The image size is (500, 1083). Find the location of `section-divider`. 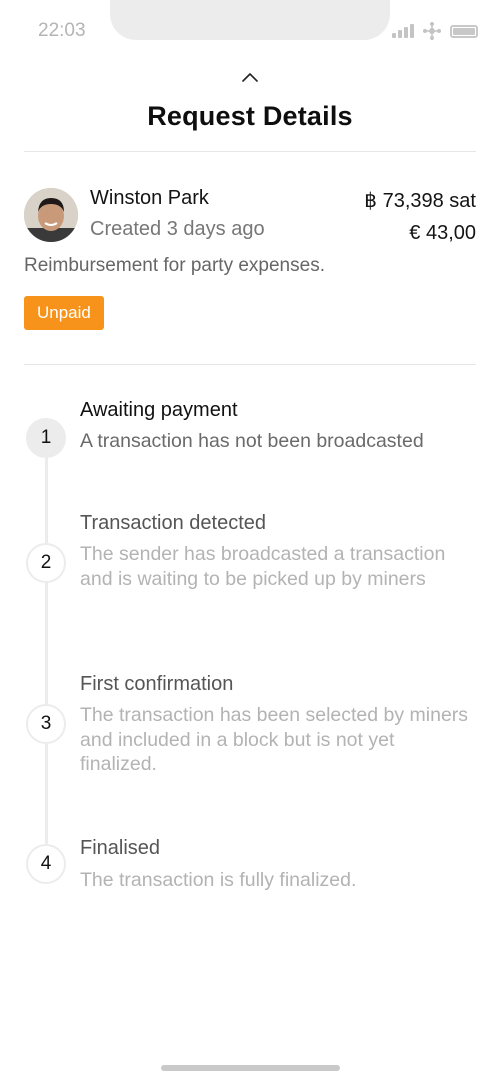

section-divider is located at coordinates (250, 364).